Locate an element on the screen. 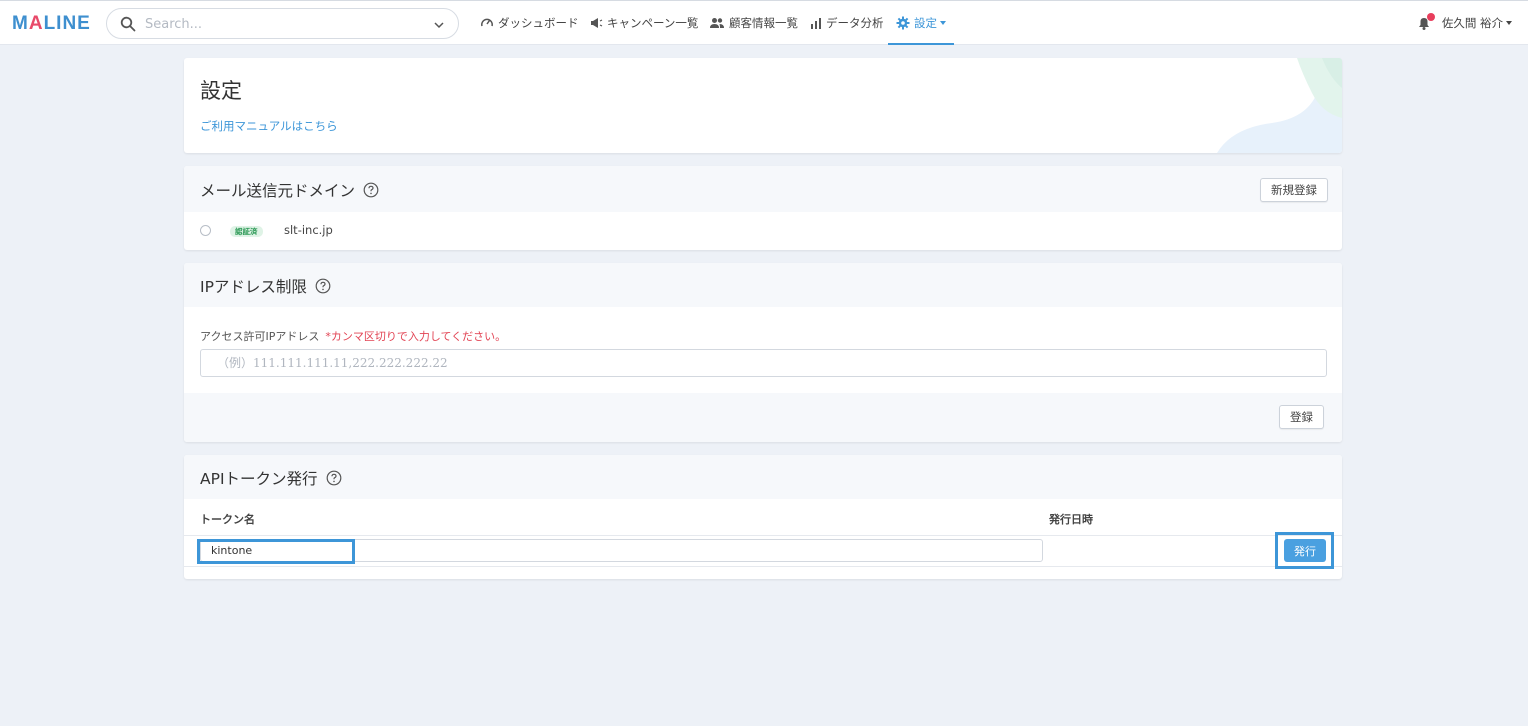  nav-dashboard: ダッシュボード is located at coordinates (529, 23).